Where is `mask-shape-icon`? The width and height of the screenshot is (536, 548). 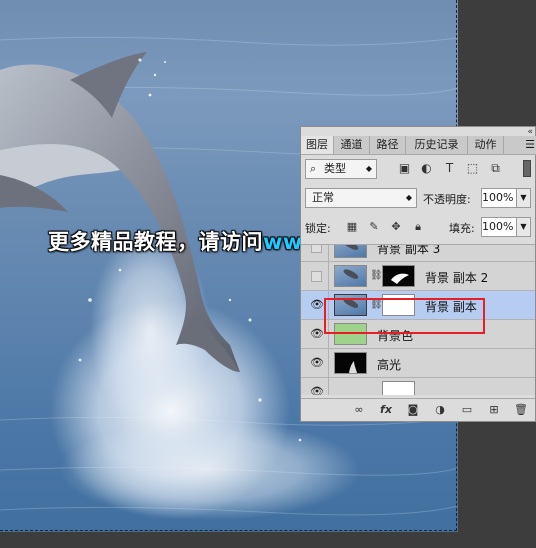
mask-shape-icon is located at coordinates (400, 278).